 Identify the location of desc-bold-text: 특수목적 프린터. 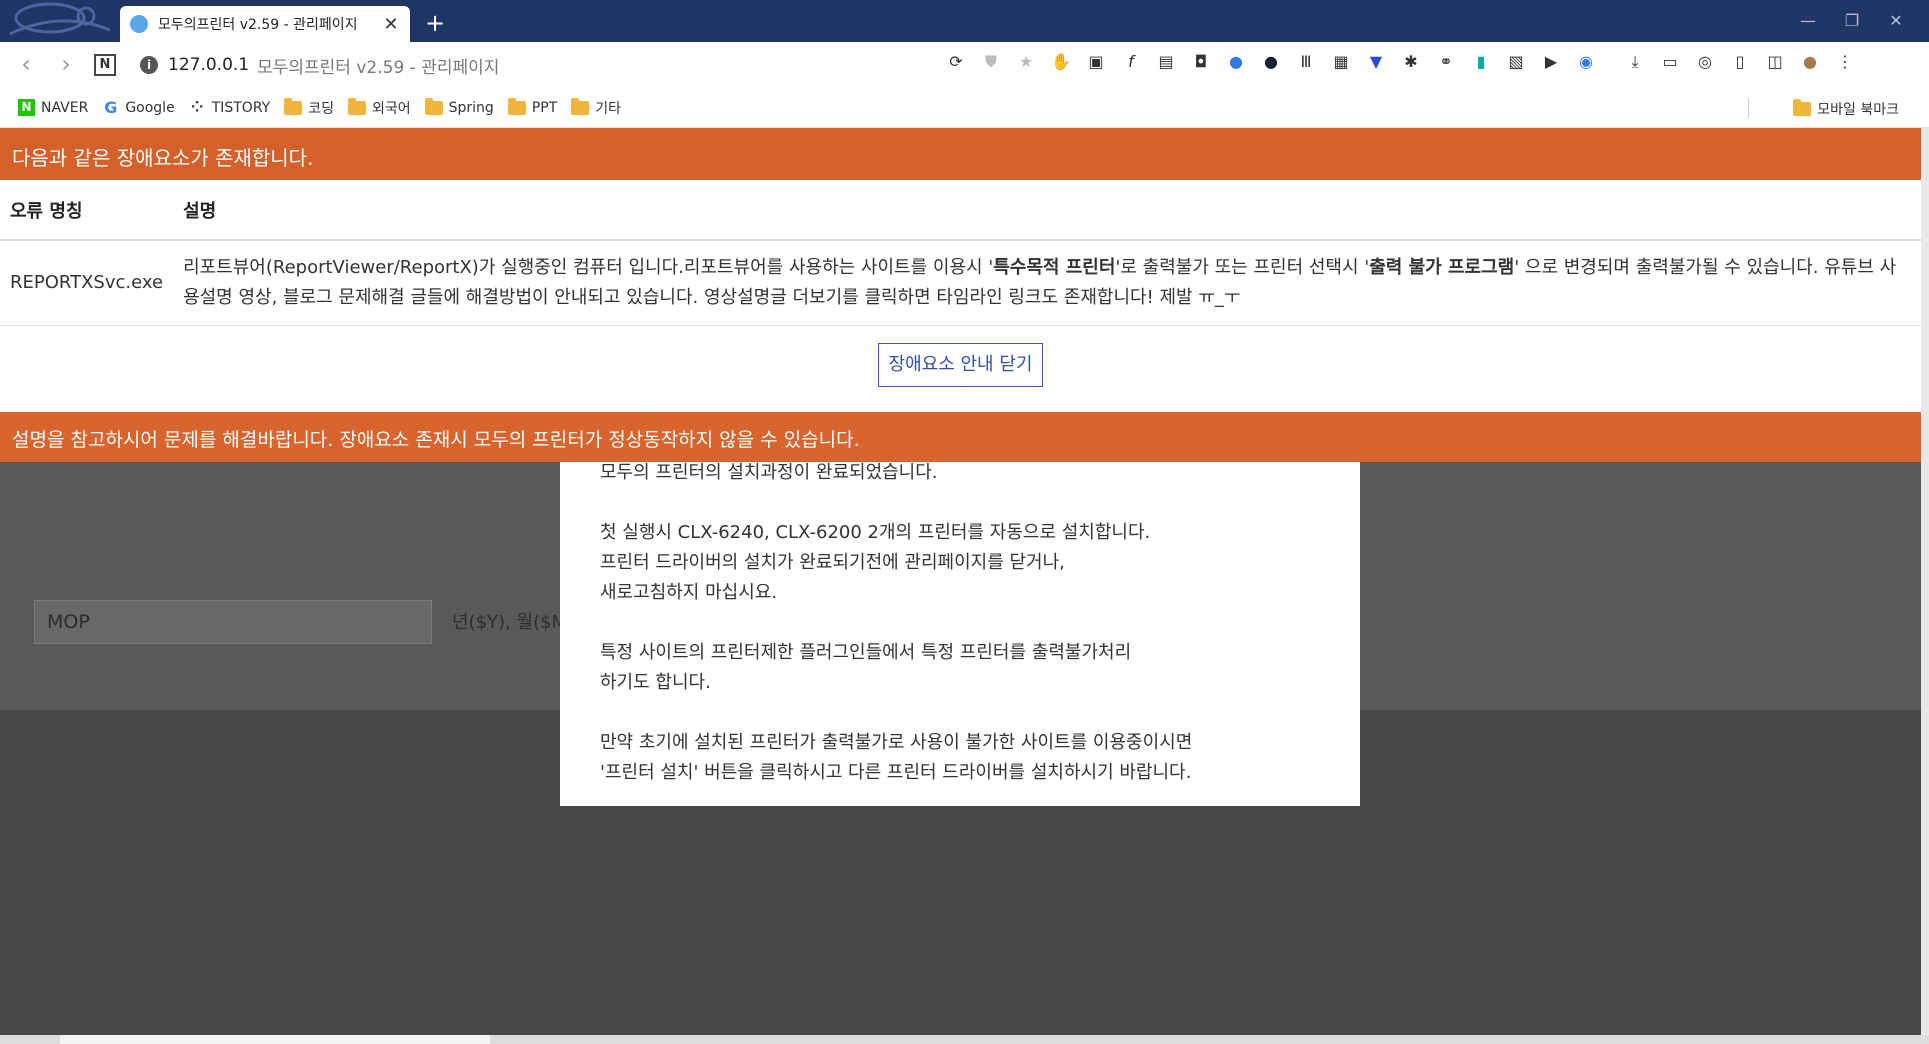
(1054, 267).